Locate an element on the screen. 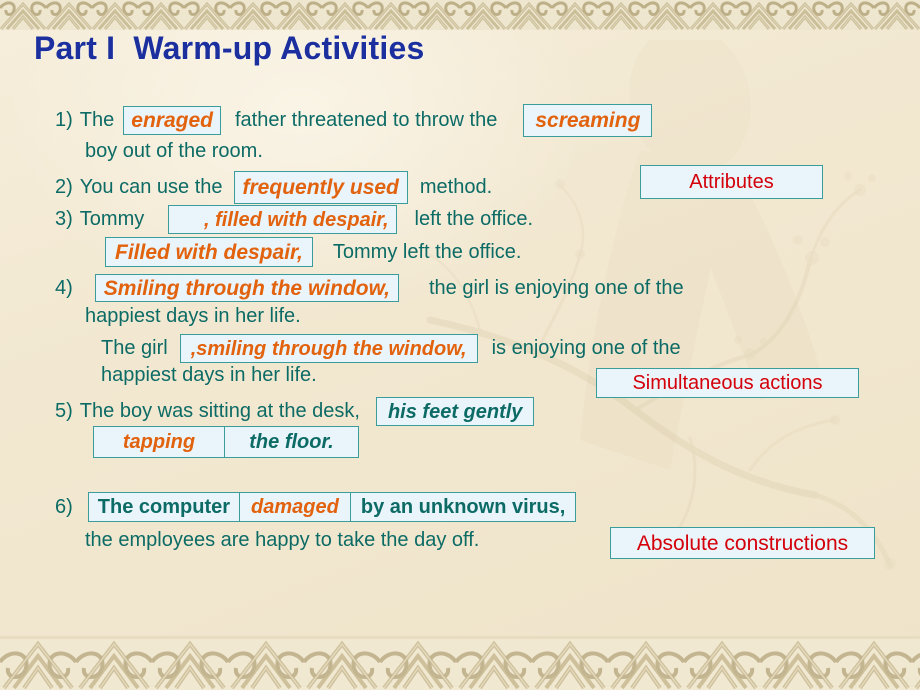  item-5-continuation: tapping the floor. is located at coordinates (226, 442).